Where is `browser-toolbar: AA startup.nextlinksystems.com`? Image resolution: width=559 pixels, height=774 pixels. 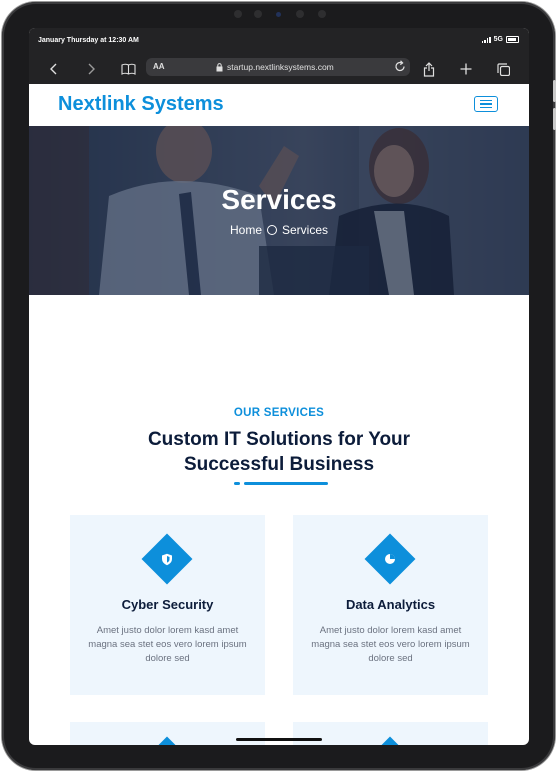
browser-toolbar: AA startup.nextlinksystems.com is located at coordinates (279, 69).